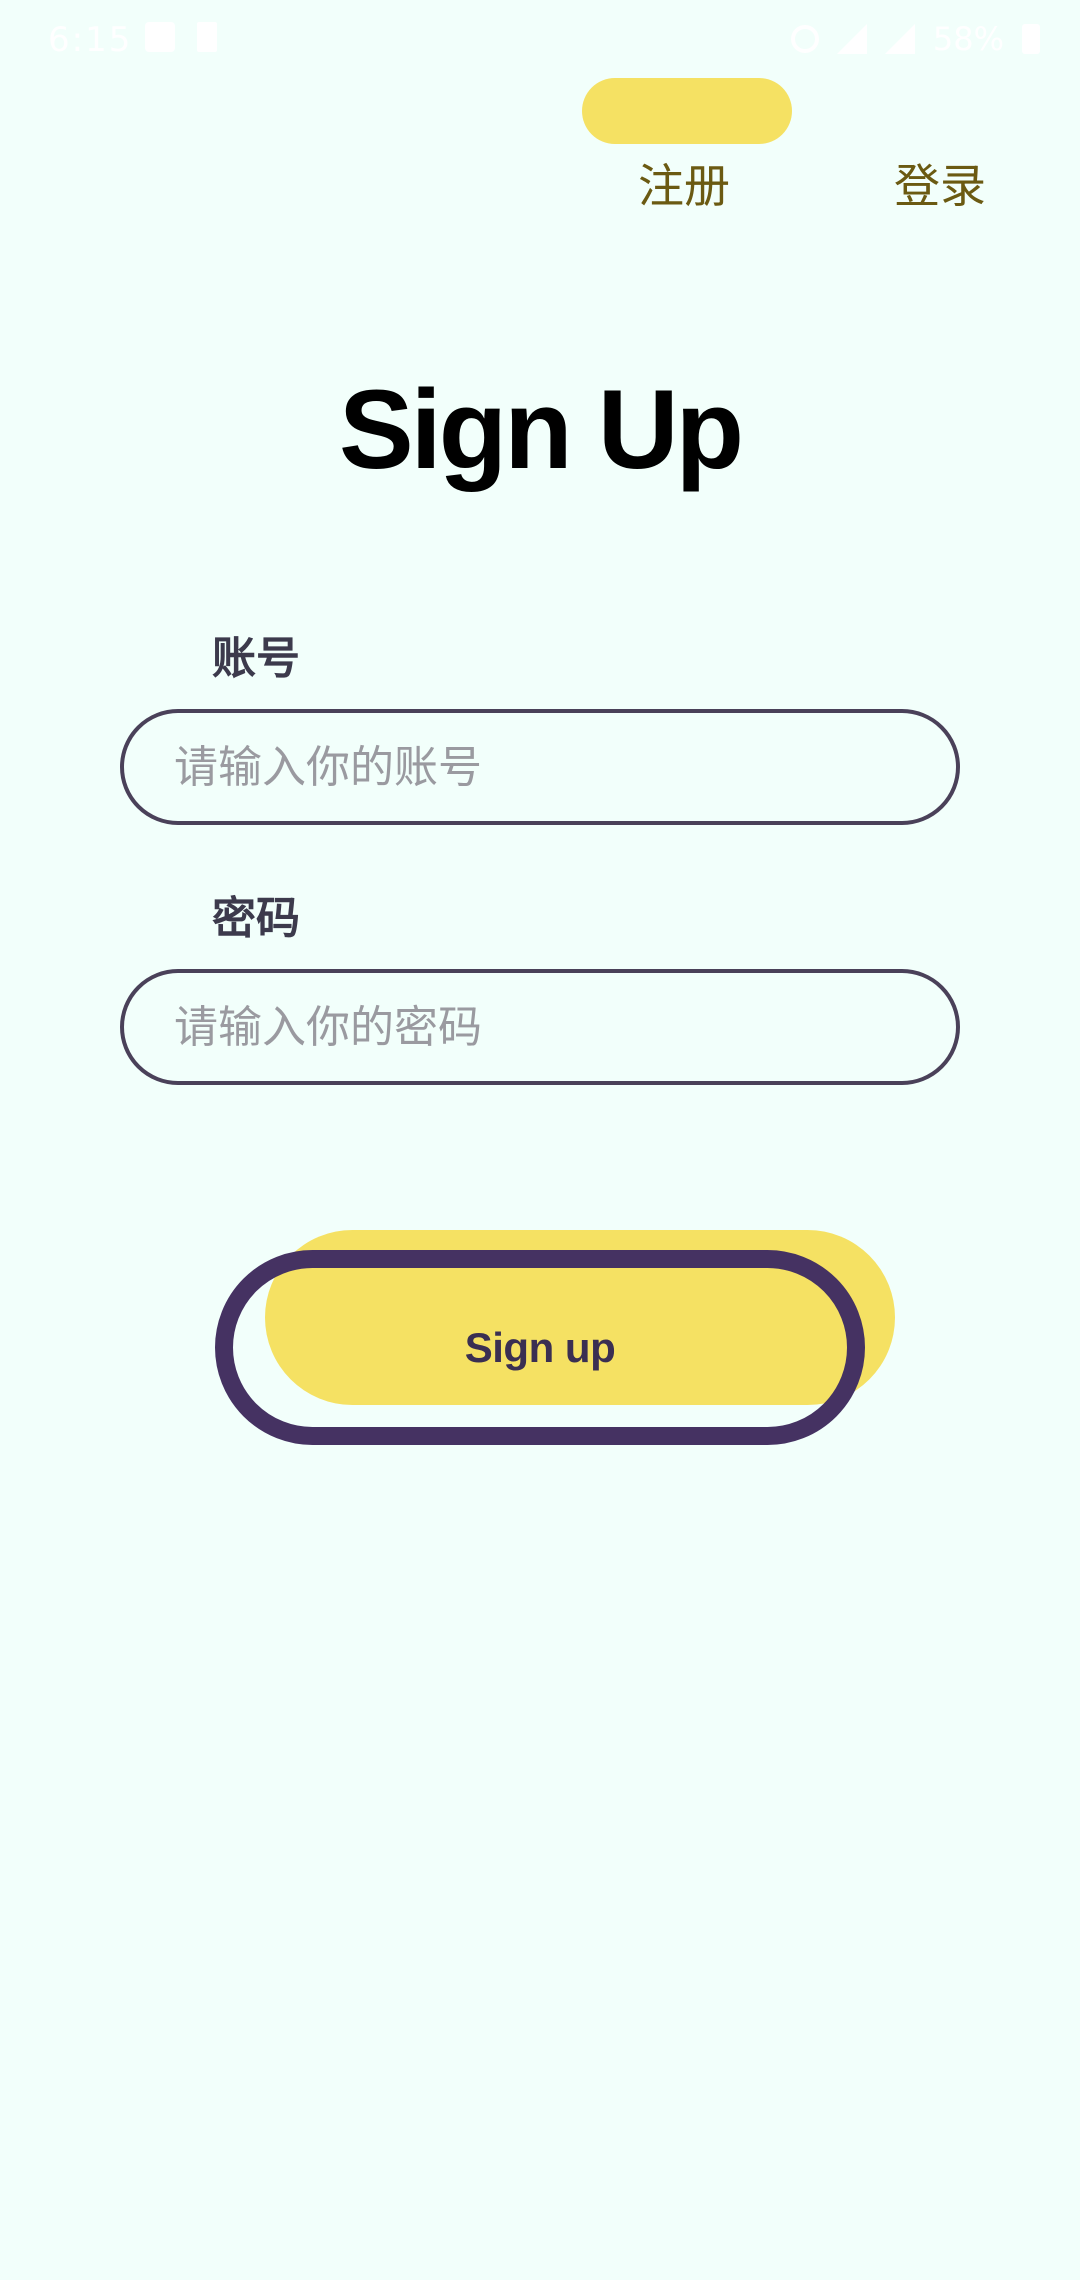 This screenshot has width=1080, height=2280. What do you see at coordinates (851, 39) in the screenshot?
I see `signal-icon` at bounding box center [851, 39].